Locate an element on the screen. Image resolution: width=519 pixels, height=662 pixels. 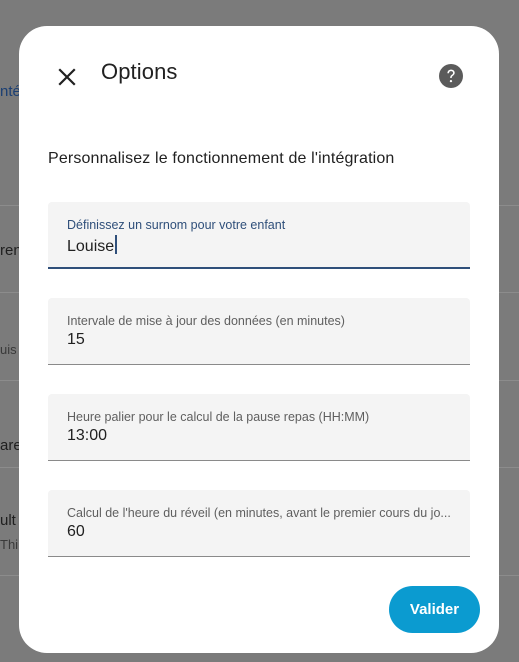
close-icon is located at coordinates (67, 77).